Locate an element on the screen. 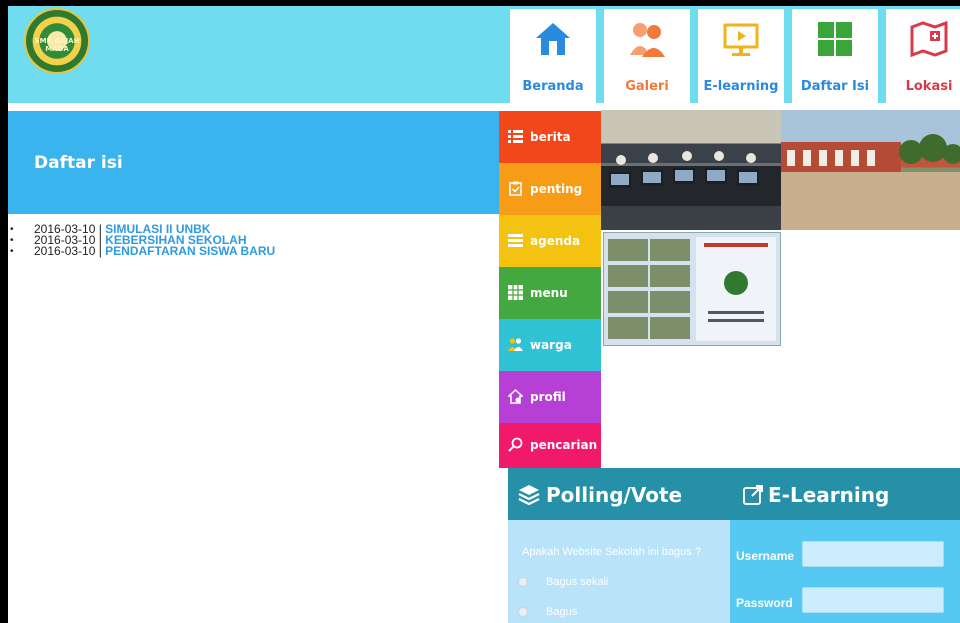 The height and width of the screenshot is (623, 960). category-menu: menu is located at coordinates (550, 293).